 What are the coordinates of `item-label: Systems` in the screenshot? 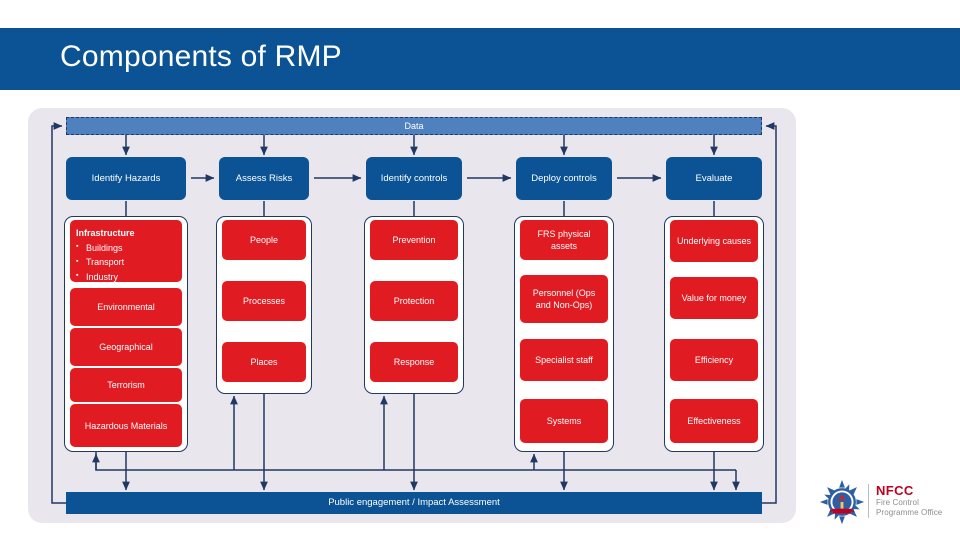 It's located at (564, 421).